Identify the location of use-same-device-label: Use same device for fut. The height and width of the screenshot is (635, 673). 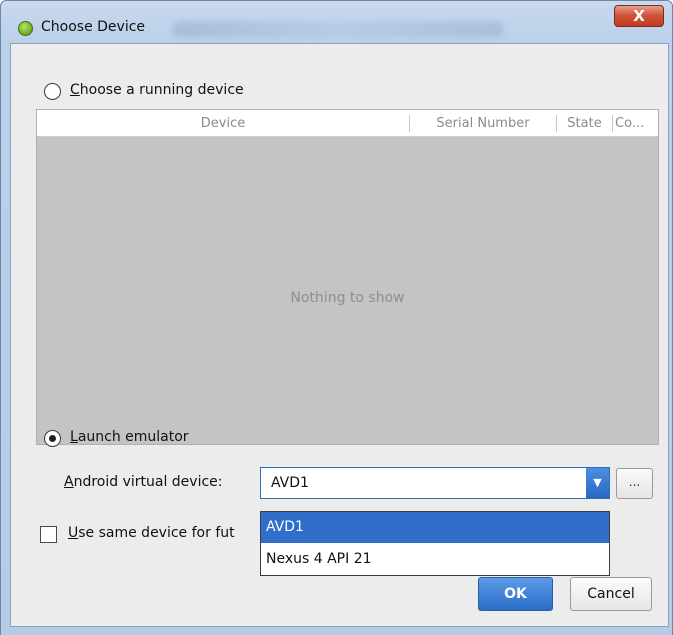
(164, 533).